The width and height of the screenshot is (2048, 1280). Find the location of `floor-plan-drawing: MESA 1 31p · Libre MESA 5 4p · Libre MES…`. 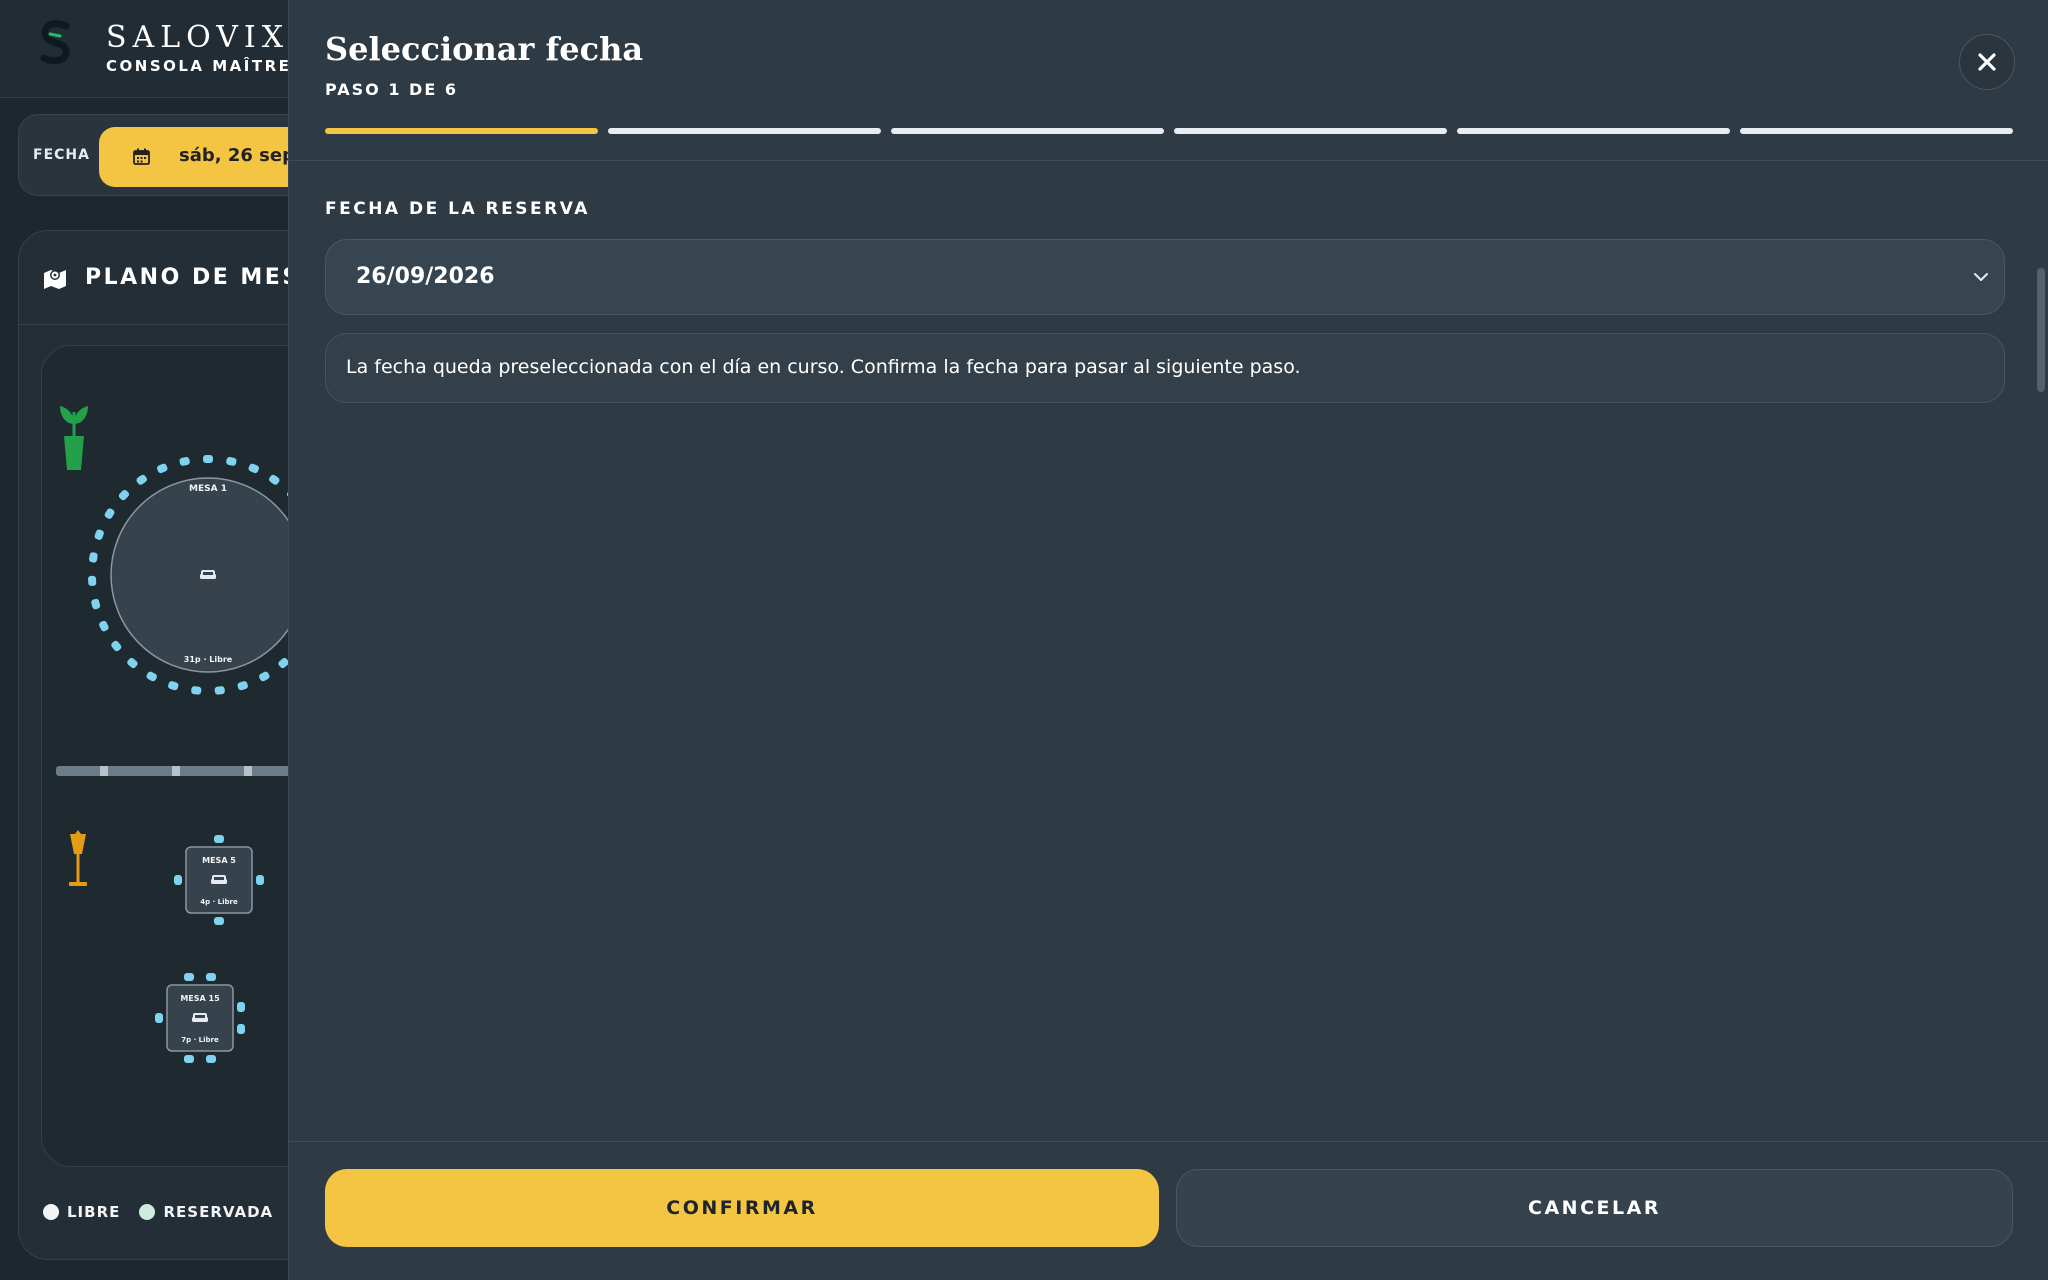

floor-plan-drawing: MESA 1 31p · Libre MESA 5 4p · Libre MES… is located at coordinates (187, 734).